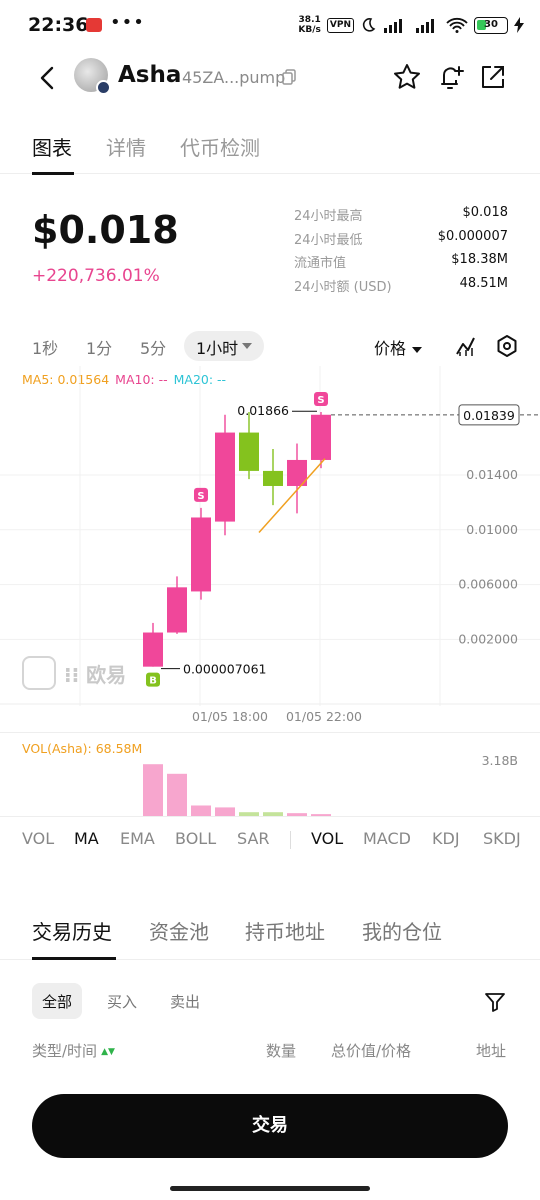 The image size is (540, 1200). What do you see at coordinates (340, 25) in the screenshot?
I see `vpn-icon: VPN` at bounding box center [340, 25].